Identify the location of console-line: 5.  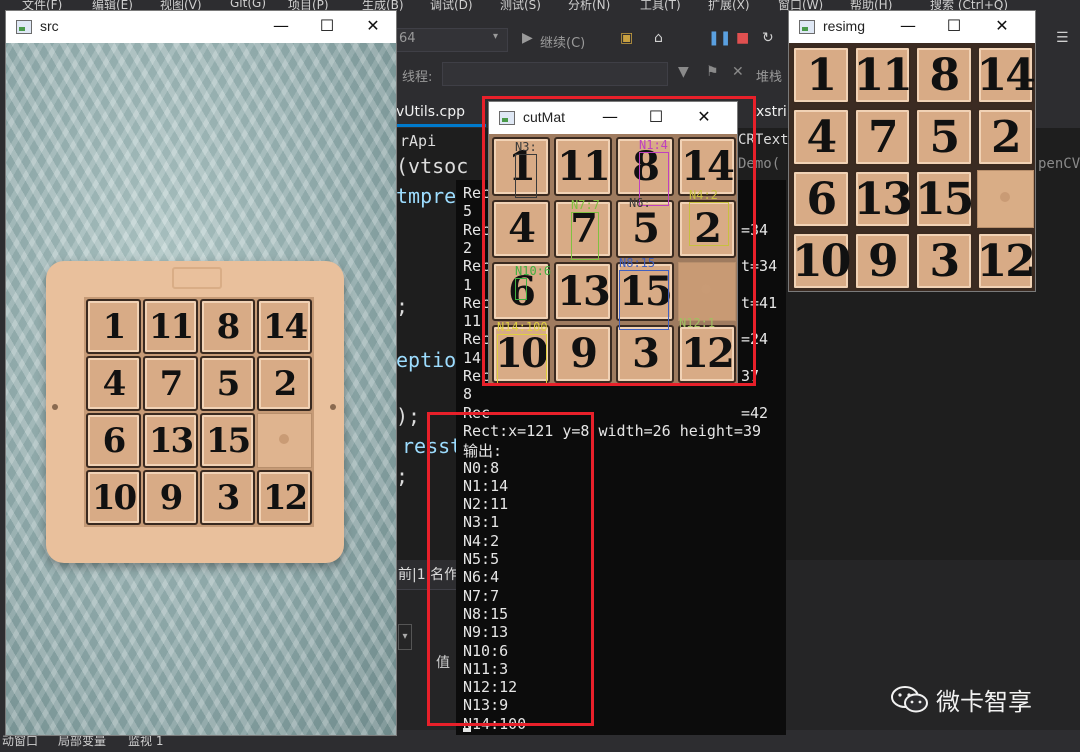
(468, 211).